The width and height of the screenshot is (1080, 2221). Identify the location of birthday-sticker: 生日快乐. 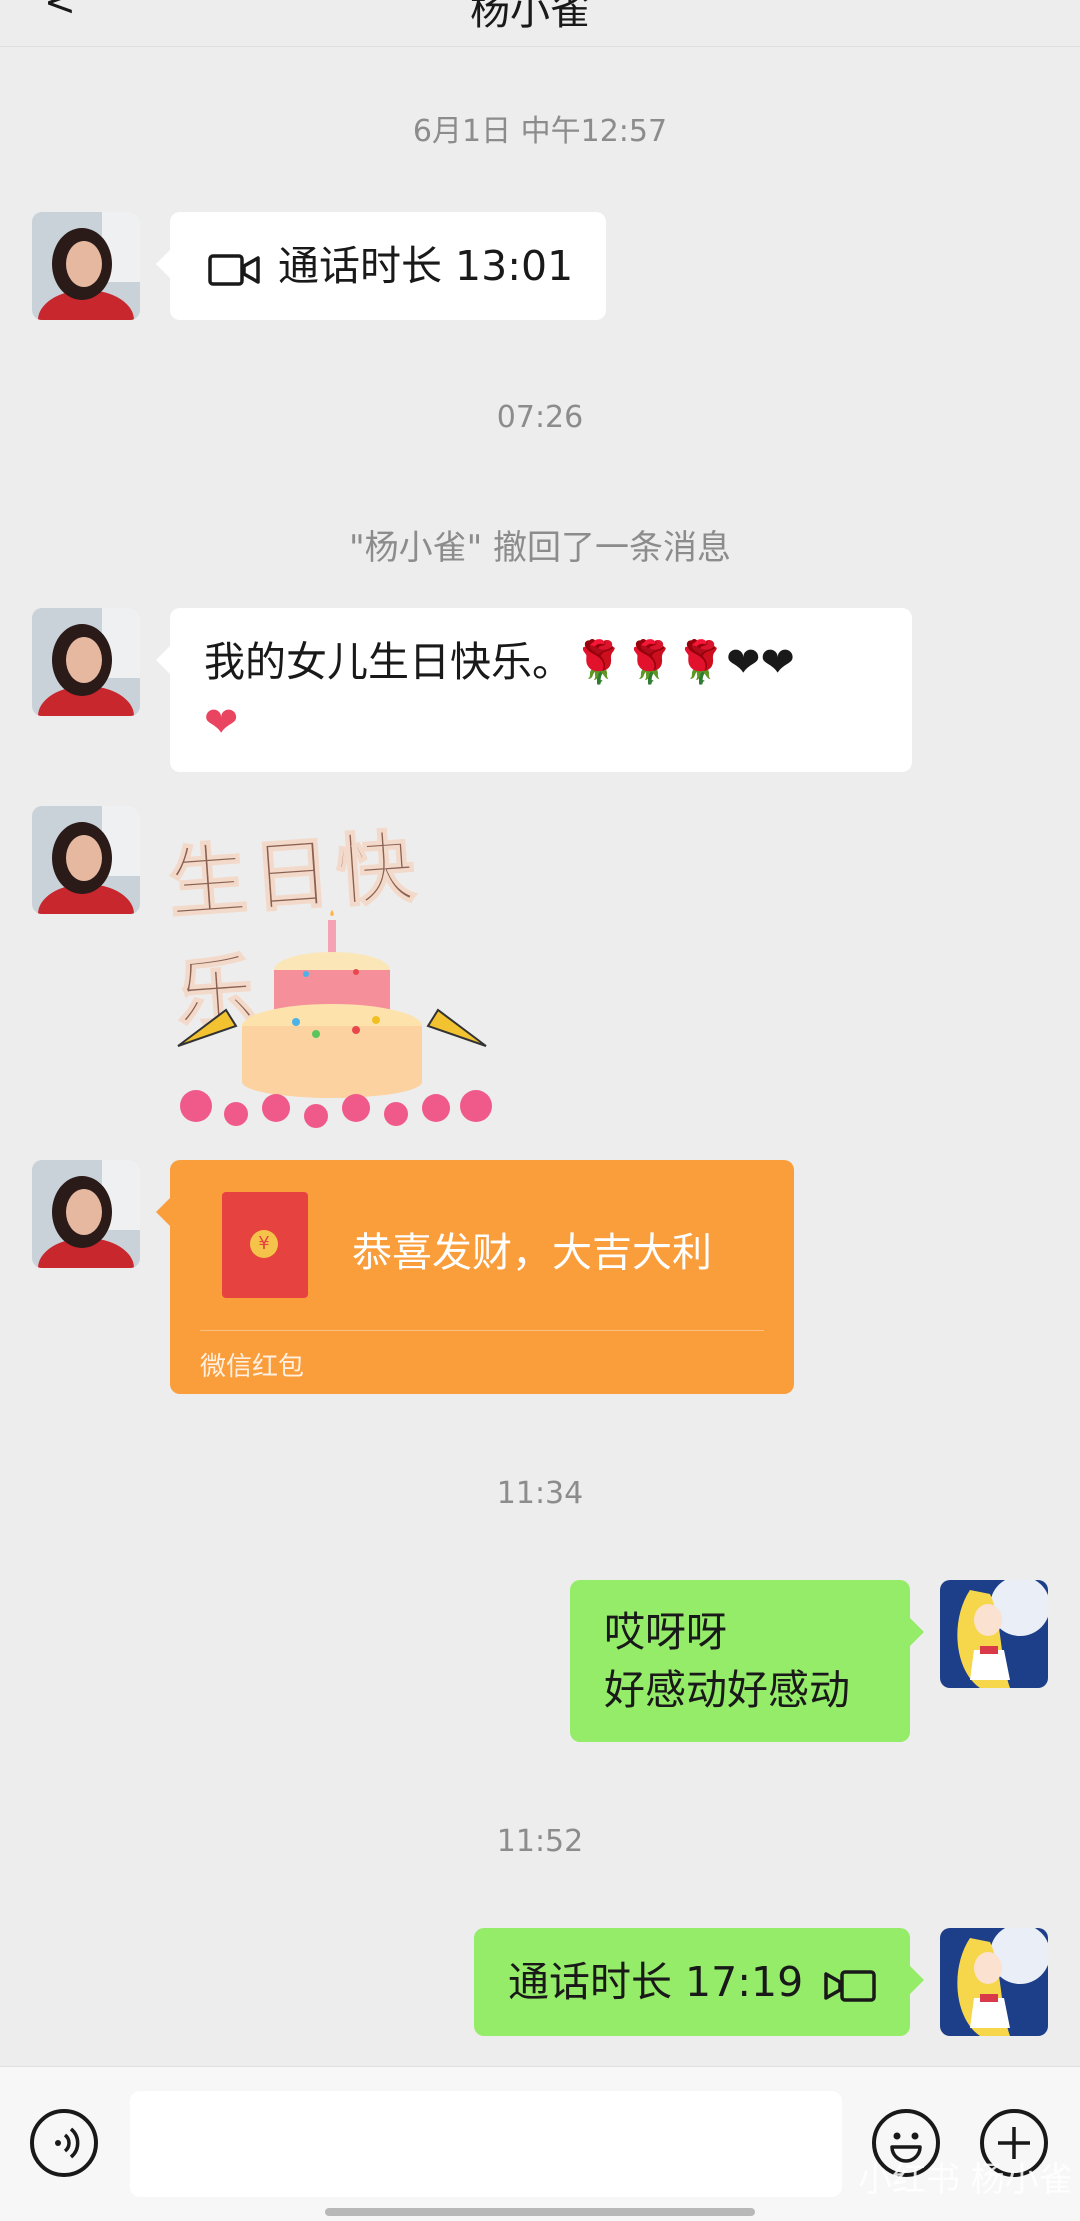
(335, 965).